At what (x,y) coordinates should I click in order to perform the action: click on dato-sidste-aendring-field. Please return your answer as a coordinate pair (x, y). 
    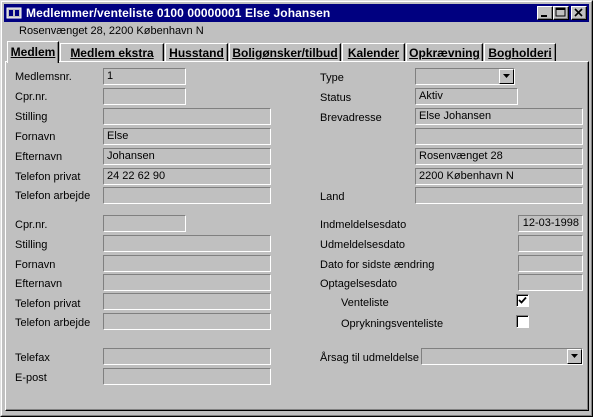
    Looking at the image, I should click on (550, 263).